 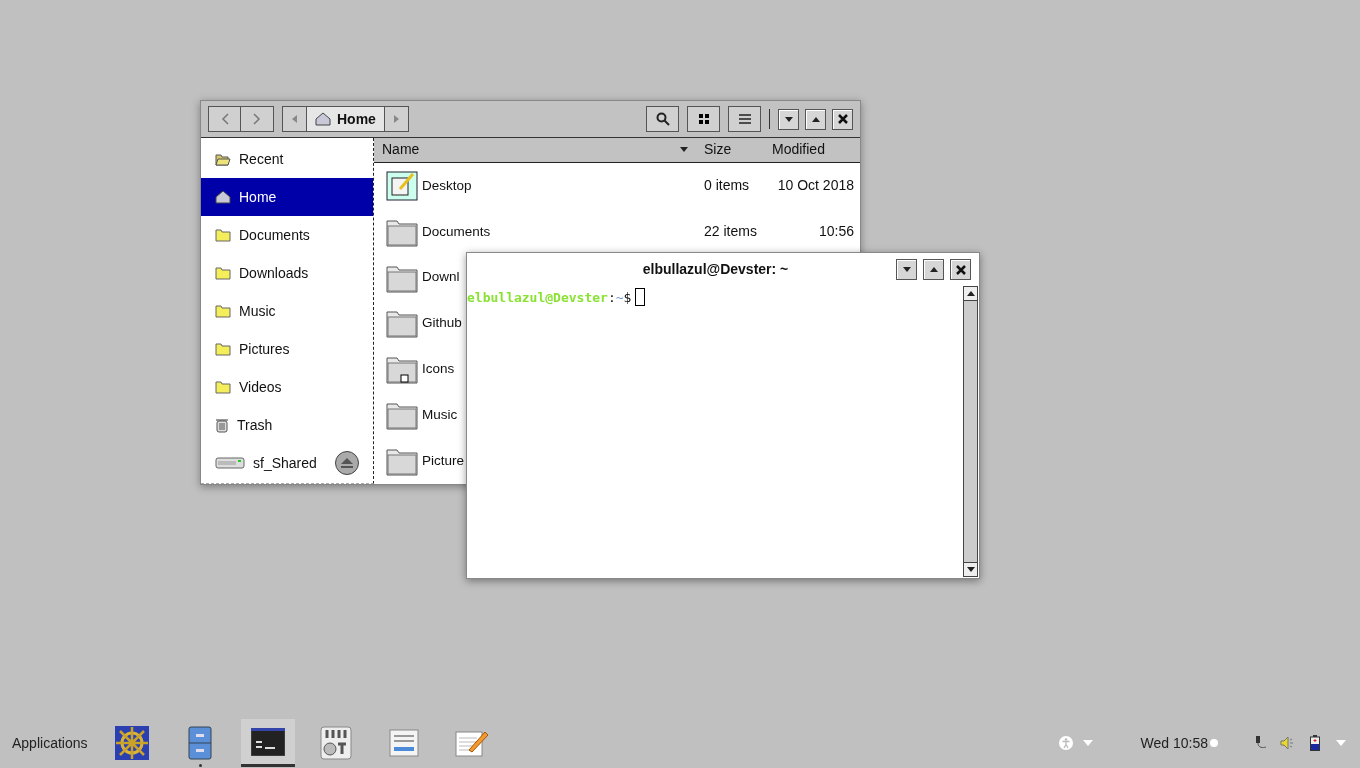 I want to click on sidebar-item: Recent, so click(x=287, y=159).